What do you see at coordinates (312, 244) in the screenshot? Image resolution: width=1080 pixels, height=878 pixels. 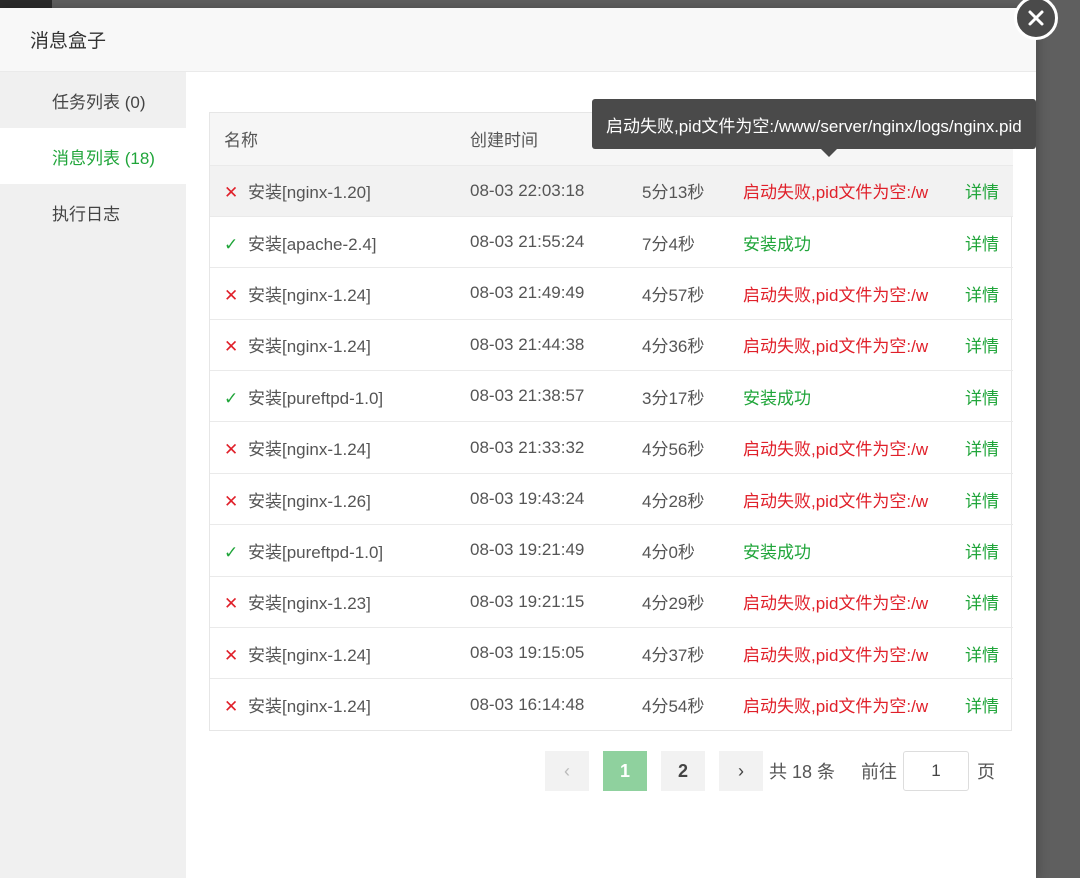 I see `task-name: 安装[apache-2.4]` at bounding box center [312, 244].